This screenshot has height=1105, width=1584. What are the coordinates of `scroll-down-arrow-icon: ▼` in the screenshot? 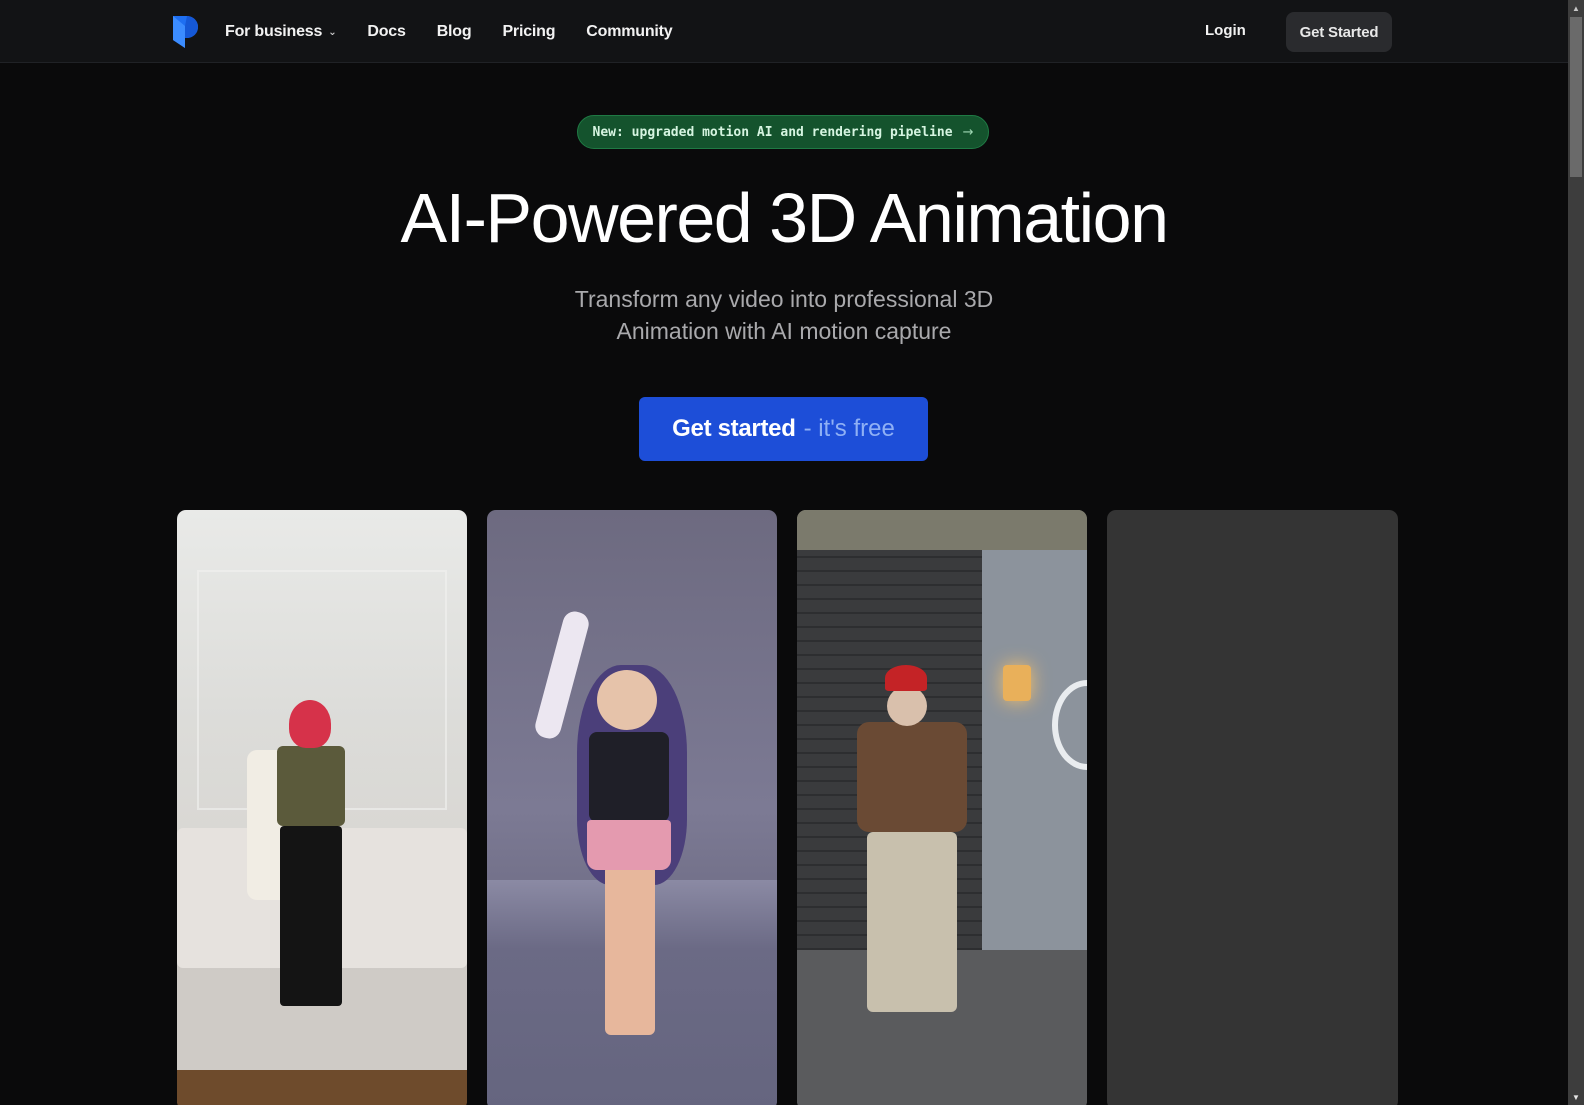 It's located at (1576, 1097).